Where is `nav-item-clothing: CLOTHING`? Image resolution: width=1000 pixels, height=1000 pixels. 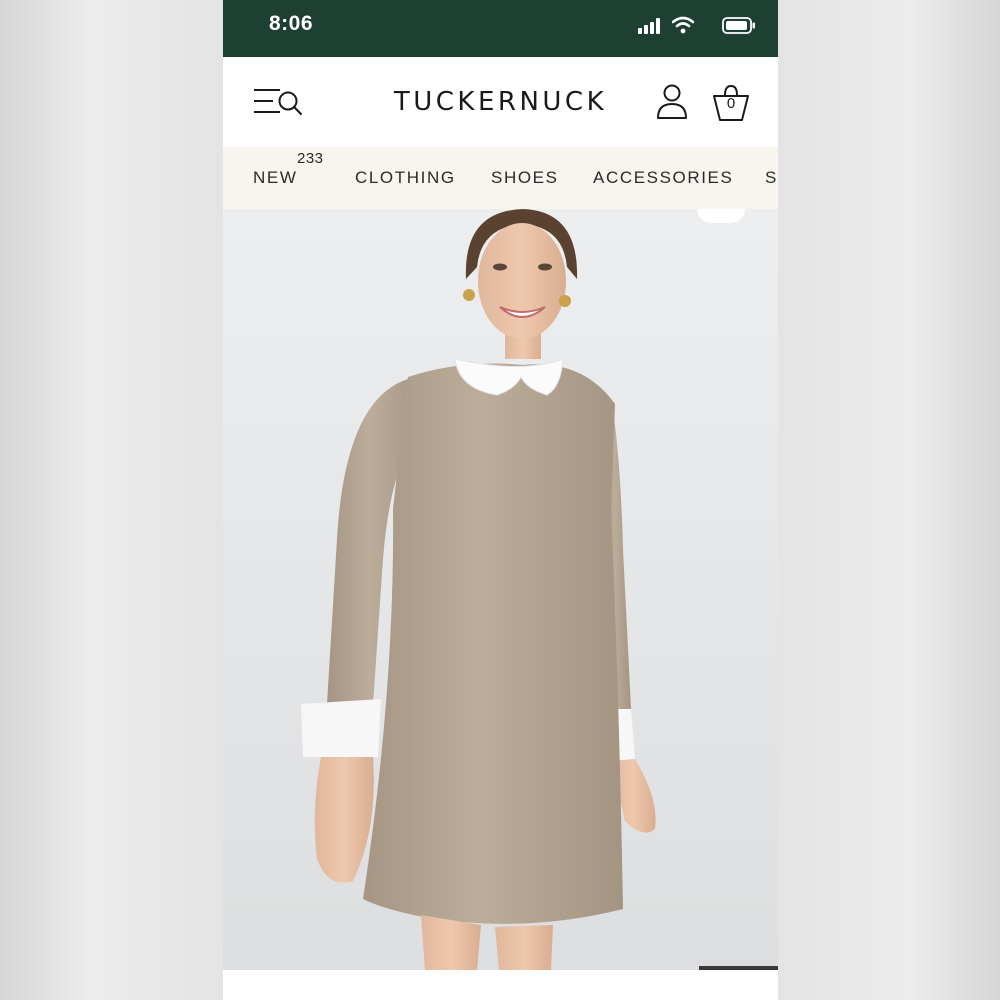 nav-item-clothing: CLOTHING is located at coordinates (405, 178).